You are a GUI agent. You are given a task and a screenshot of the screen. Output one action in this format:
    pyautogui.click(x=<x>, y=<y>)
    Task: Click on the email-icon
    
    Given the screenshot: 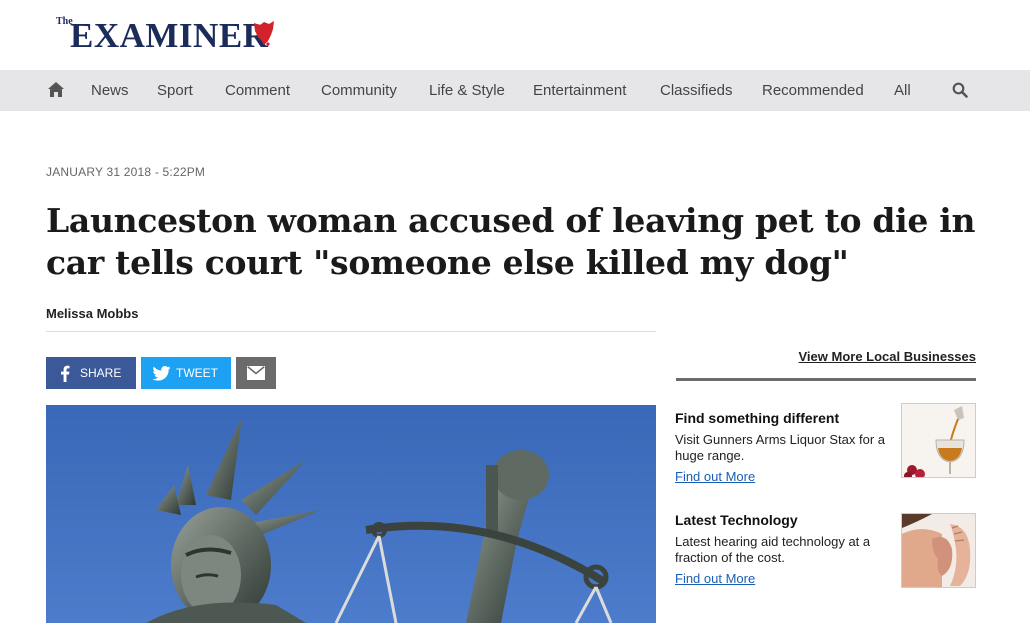 What is the action you would take?
    pyautogui.click(x=256, y=373)
    